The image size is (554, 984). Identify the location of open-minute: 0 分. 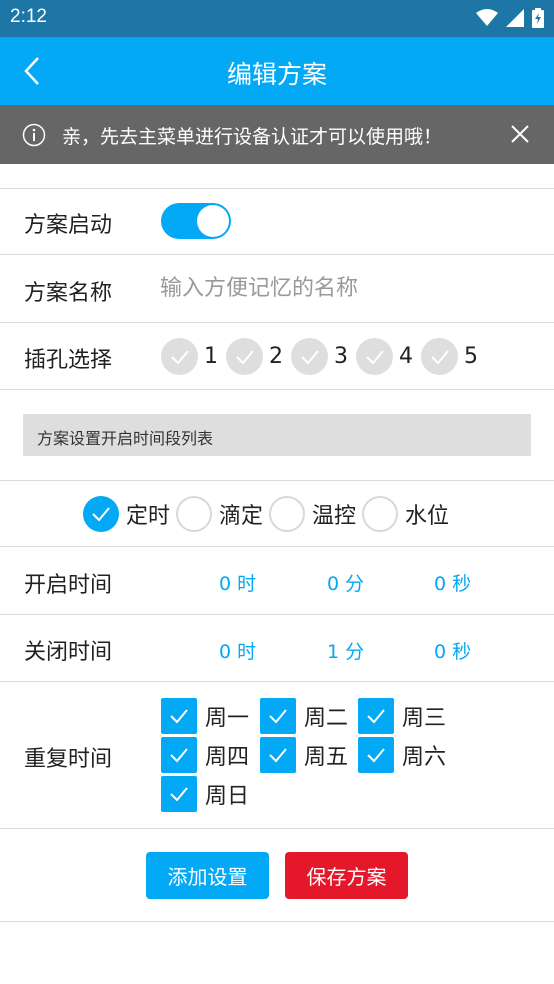
(345, 582).